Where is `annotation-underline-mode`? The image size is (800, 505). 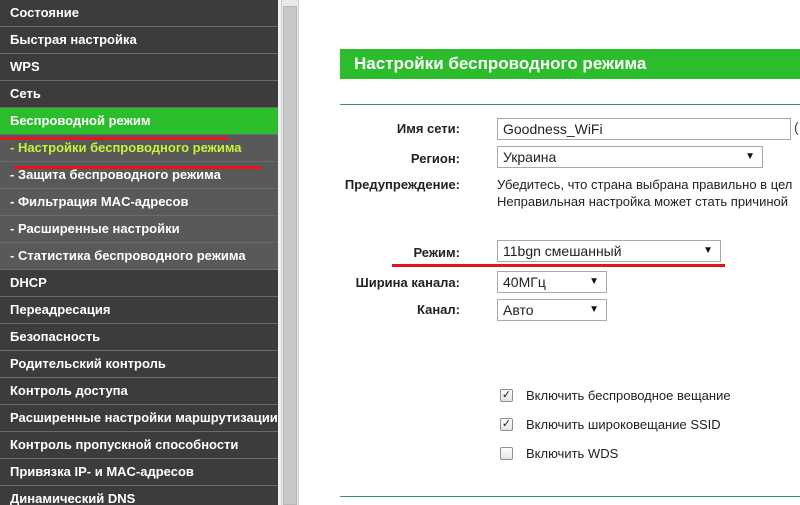
annotation-underline-mode is located at coordinates (558, 265).